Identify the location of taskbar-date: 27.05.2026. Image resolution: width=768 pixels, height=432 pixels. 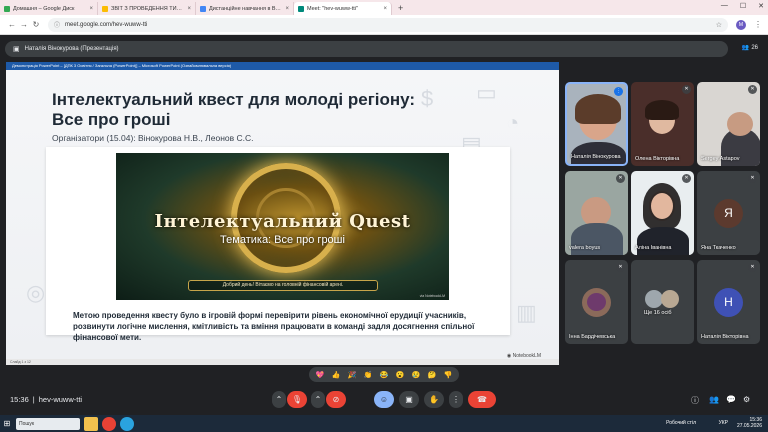
(749, 426).